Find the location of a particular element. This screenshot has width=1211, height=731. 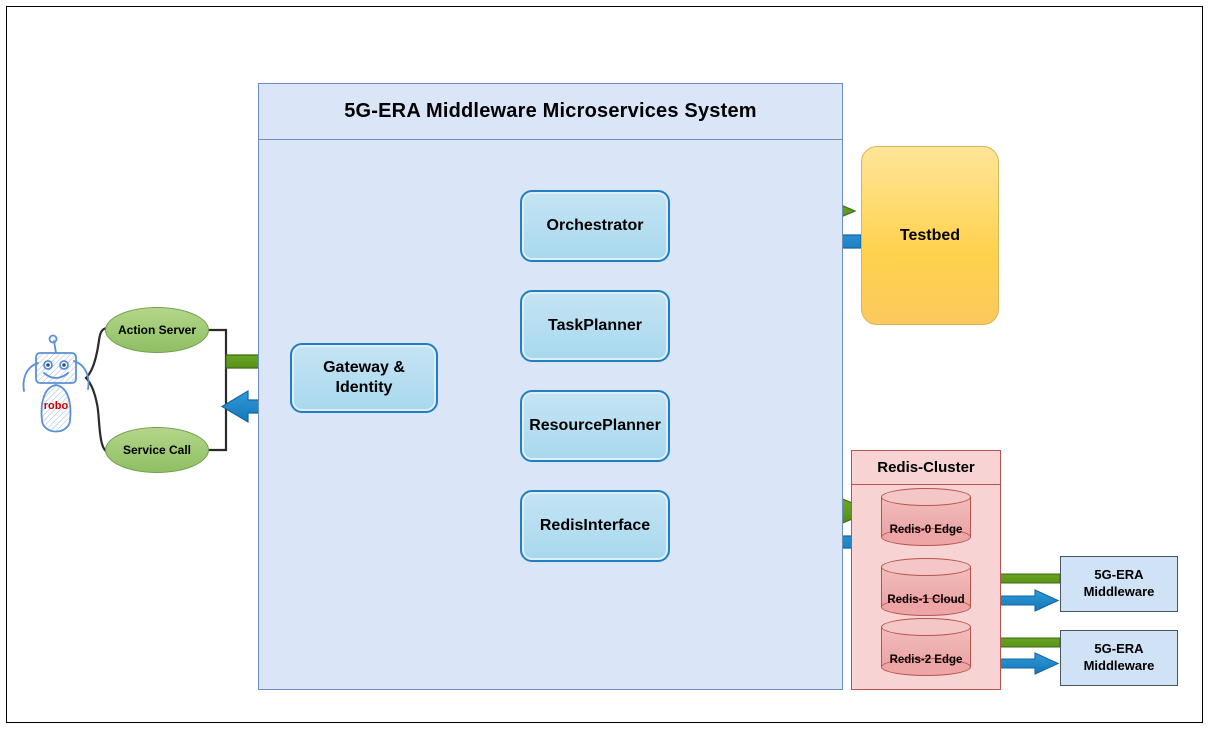

external-middleware-2-label: 5G-ERA Middleware is located at coordinates (1119, 658).